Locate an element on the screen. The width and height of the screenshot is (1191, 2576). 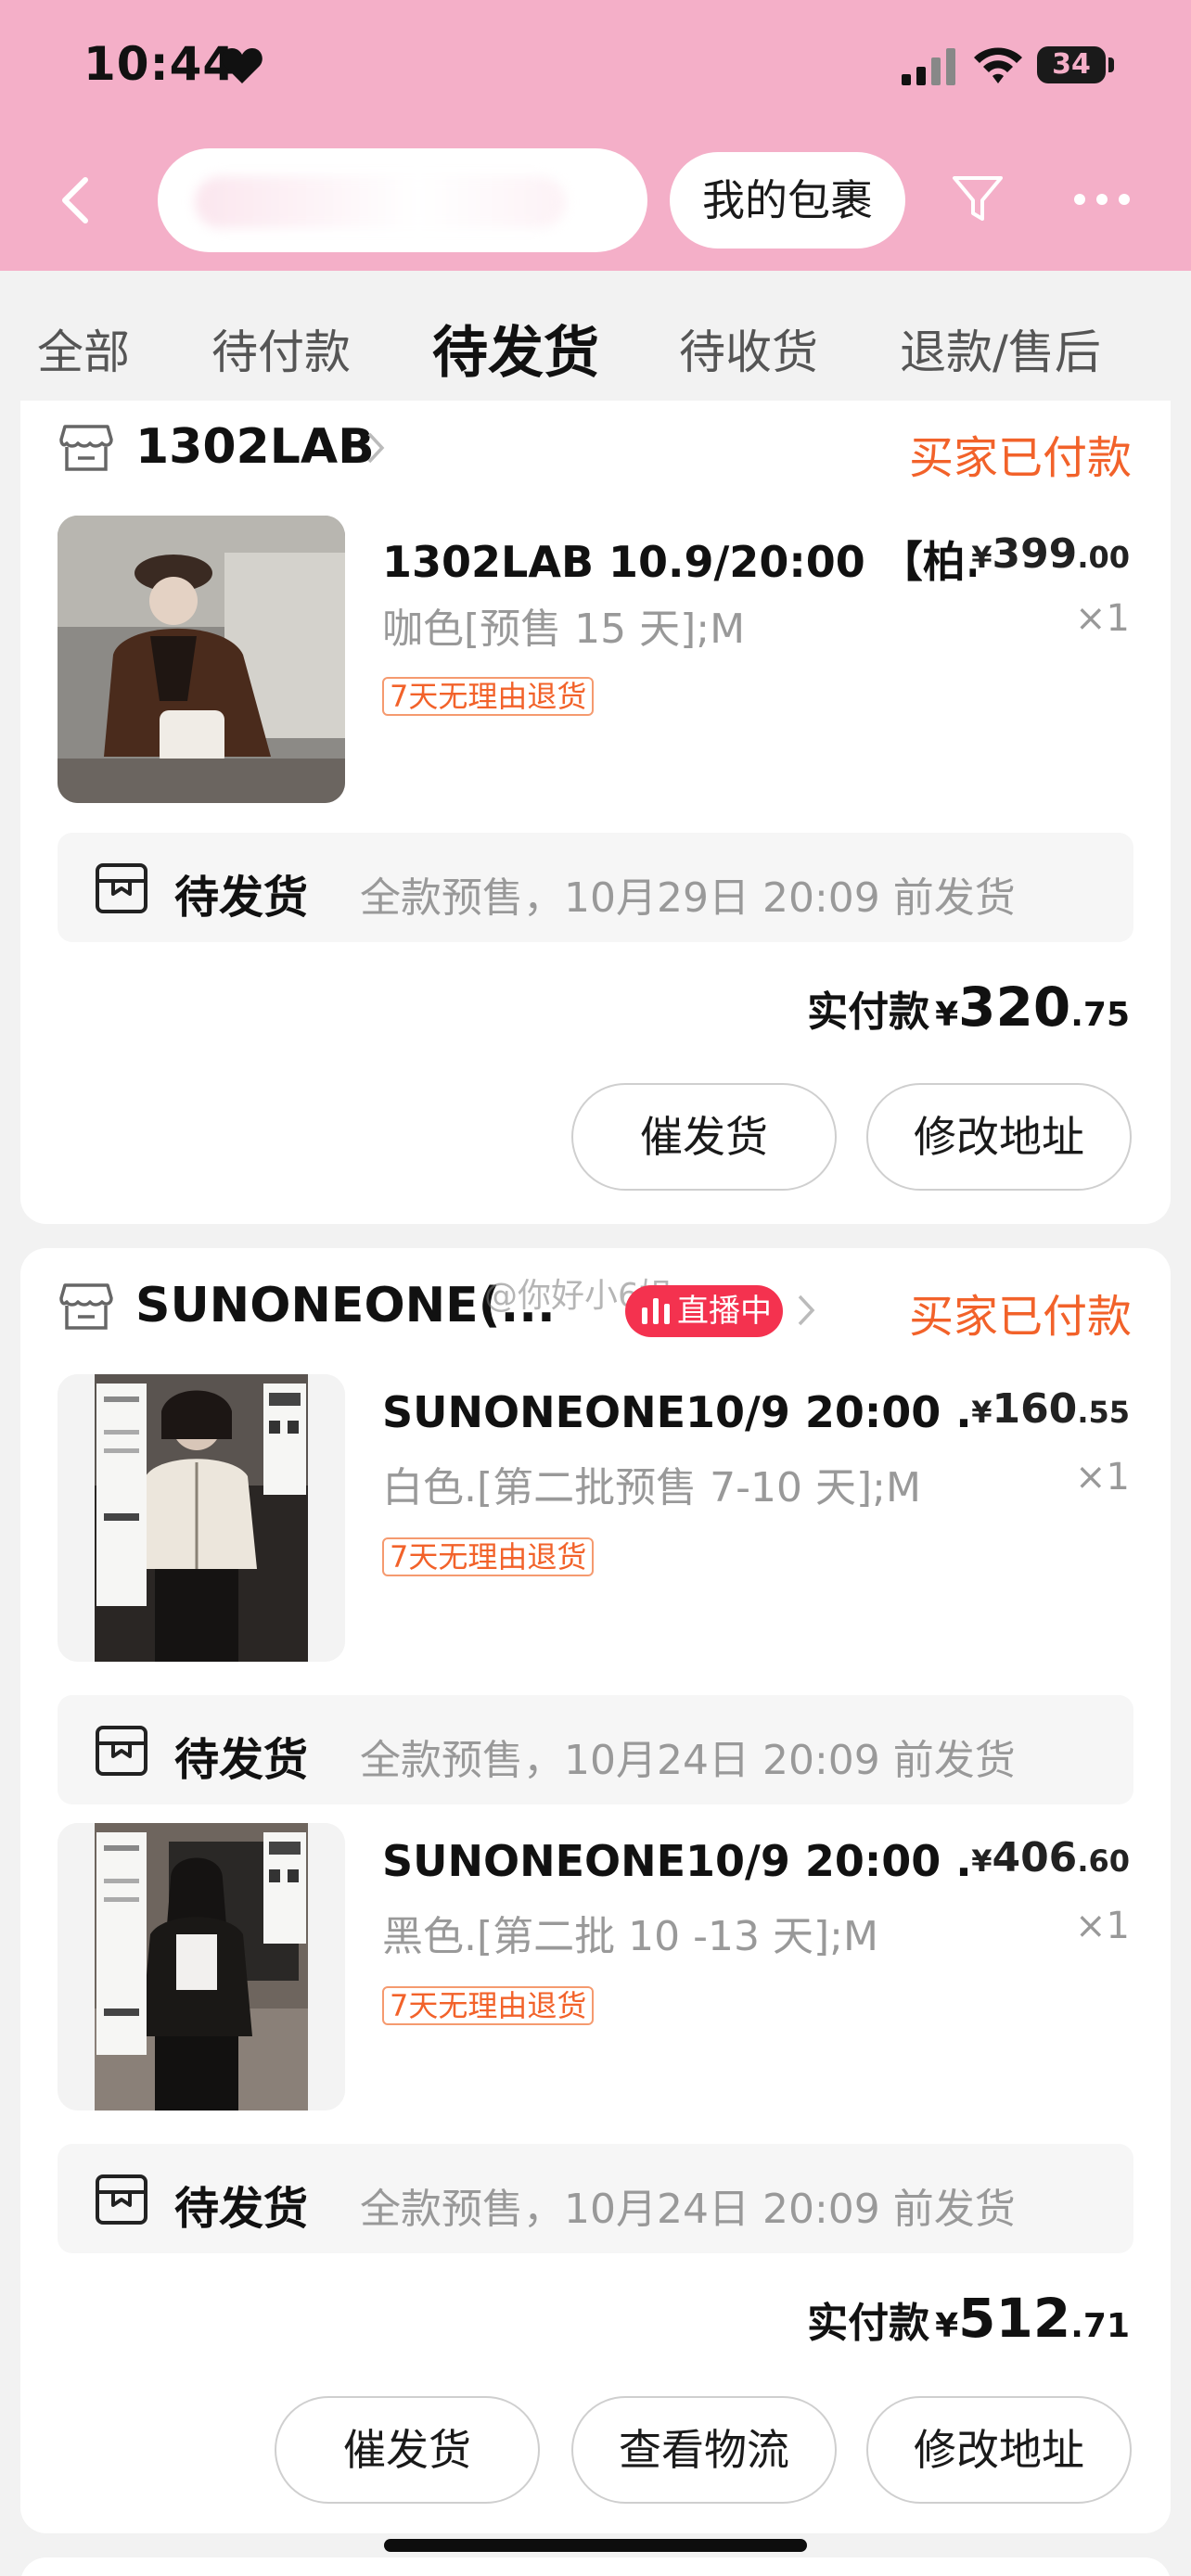
tab-refund-aftersale: 退款/售后 is located at coordinates (1000, 348).